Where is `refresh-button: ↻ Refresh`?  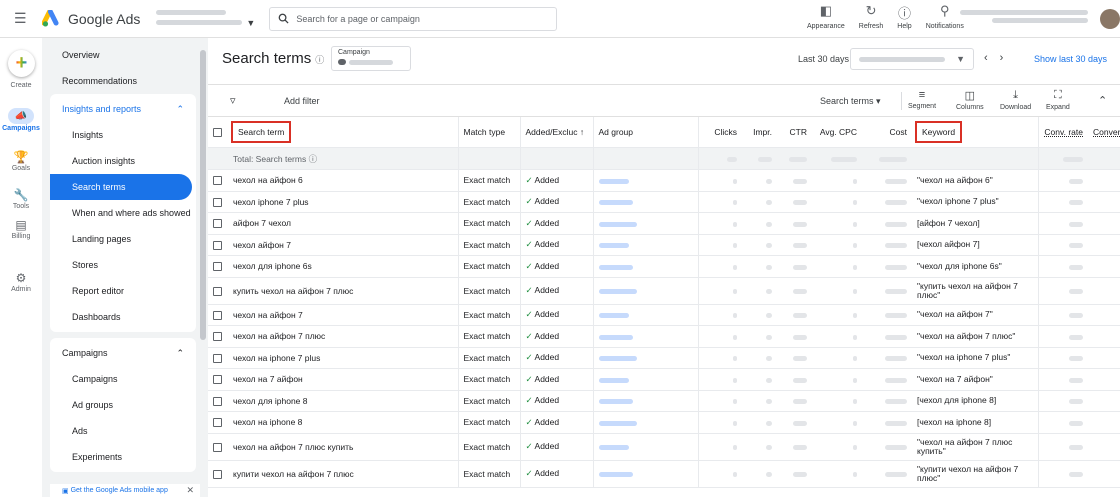 refresh-button: ↻ Refresh is located at coordinates (871, 16).